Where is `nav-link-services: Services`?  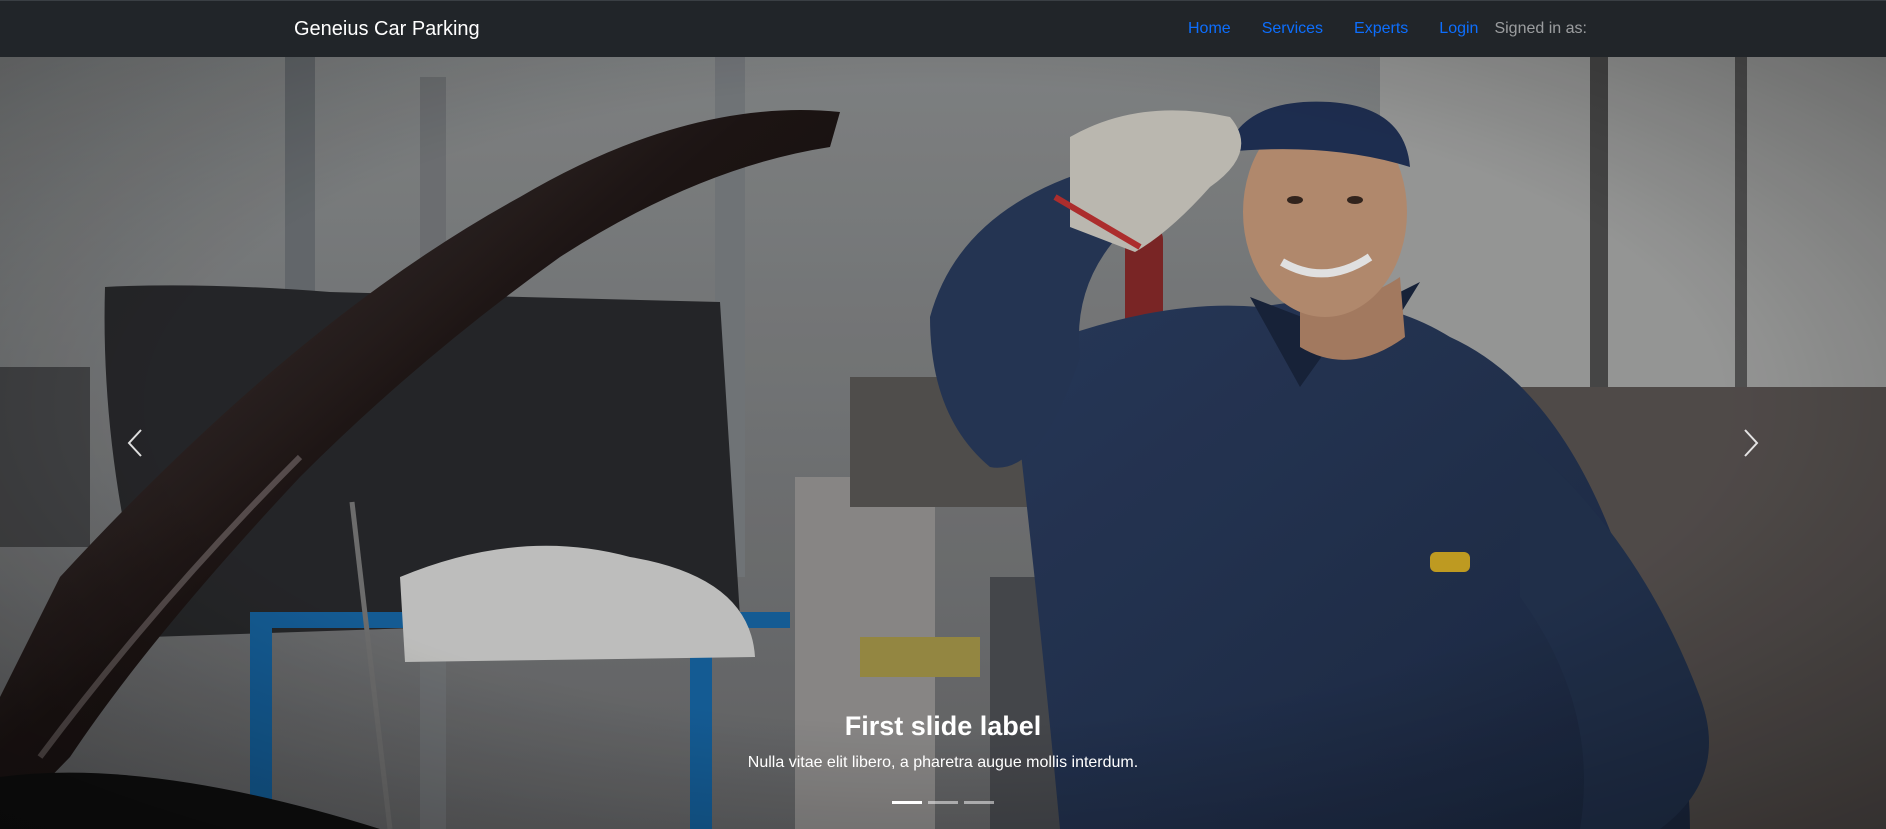
nav-link-services: Services is located at coordinates (1292, 29).